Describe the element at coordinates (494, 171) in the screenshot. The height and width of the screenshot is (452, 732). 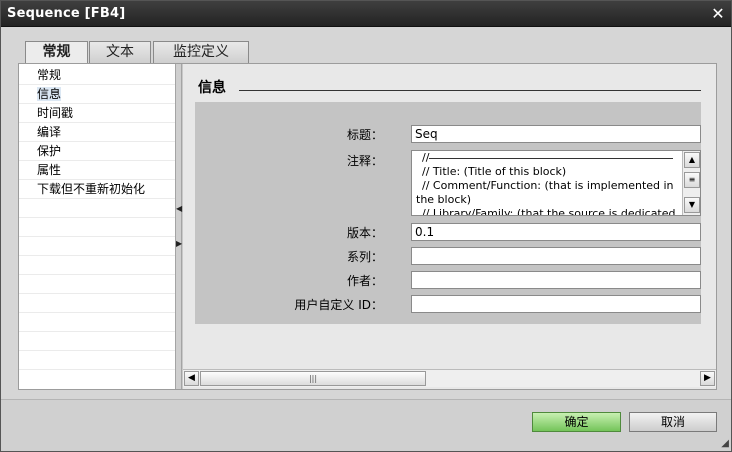
I see `comment-line: // Title: (Title of this block)` at that location.